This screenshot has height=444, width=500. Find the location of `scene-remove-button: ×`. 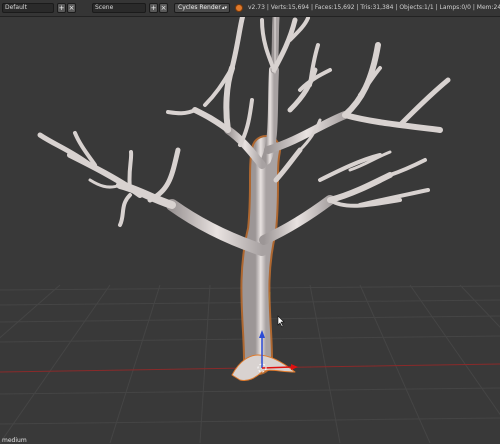

scene-remove-button: × is located at coordinates (163, 8).